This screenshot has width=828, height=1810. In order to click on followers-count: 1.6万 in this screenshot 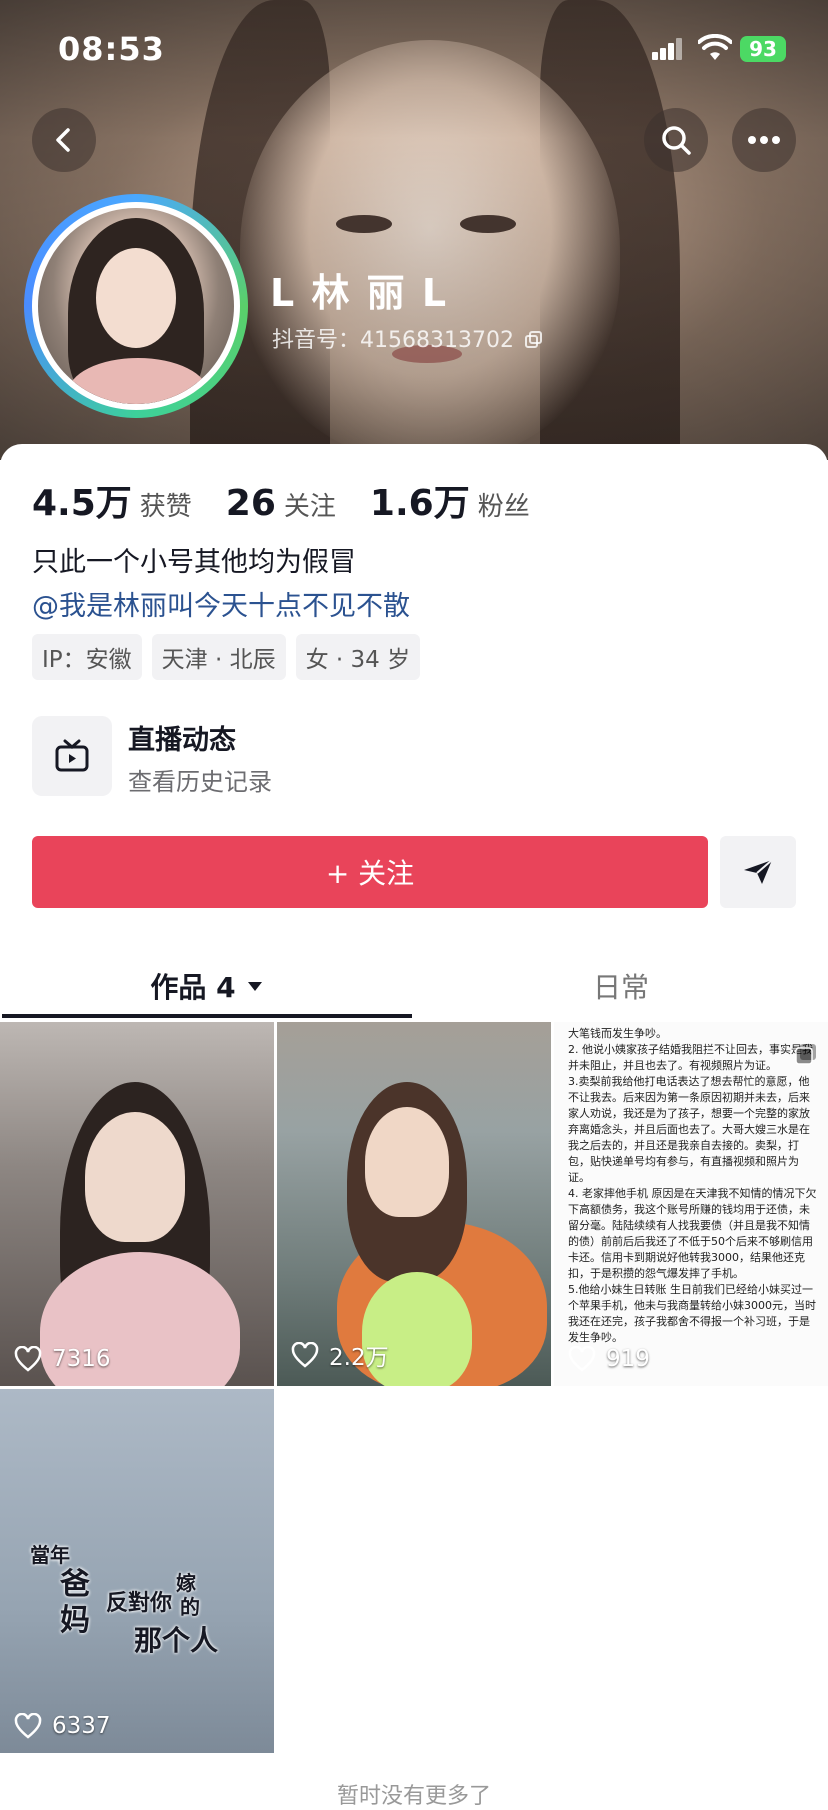, I will do `click(420, 500)`.